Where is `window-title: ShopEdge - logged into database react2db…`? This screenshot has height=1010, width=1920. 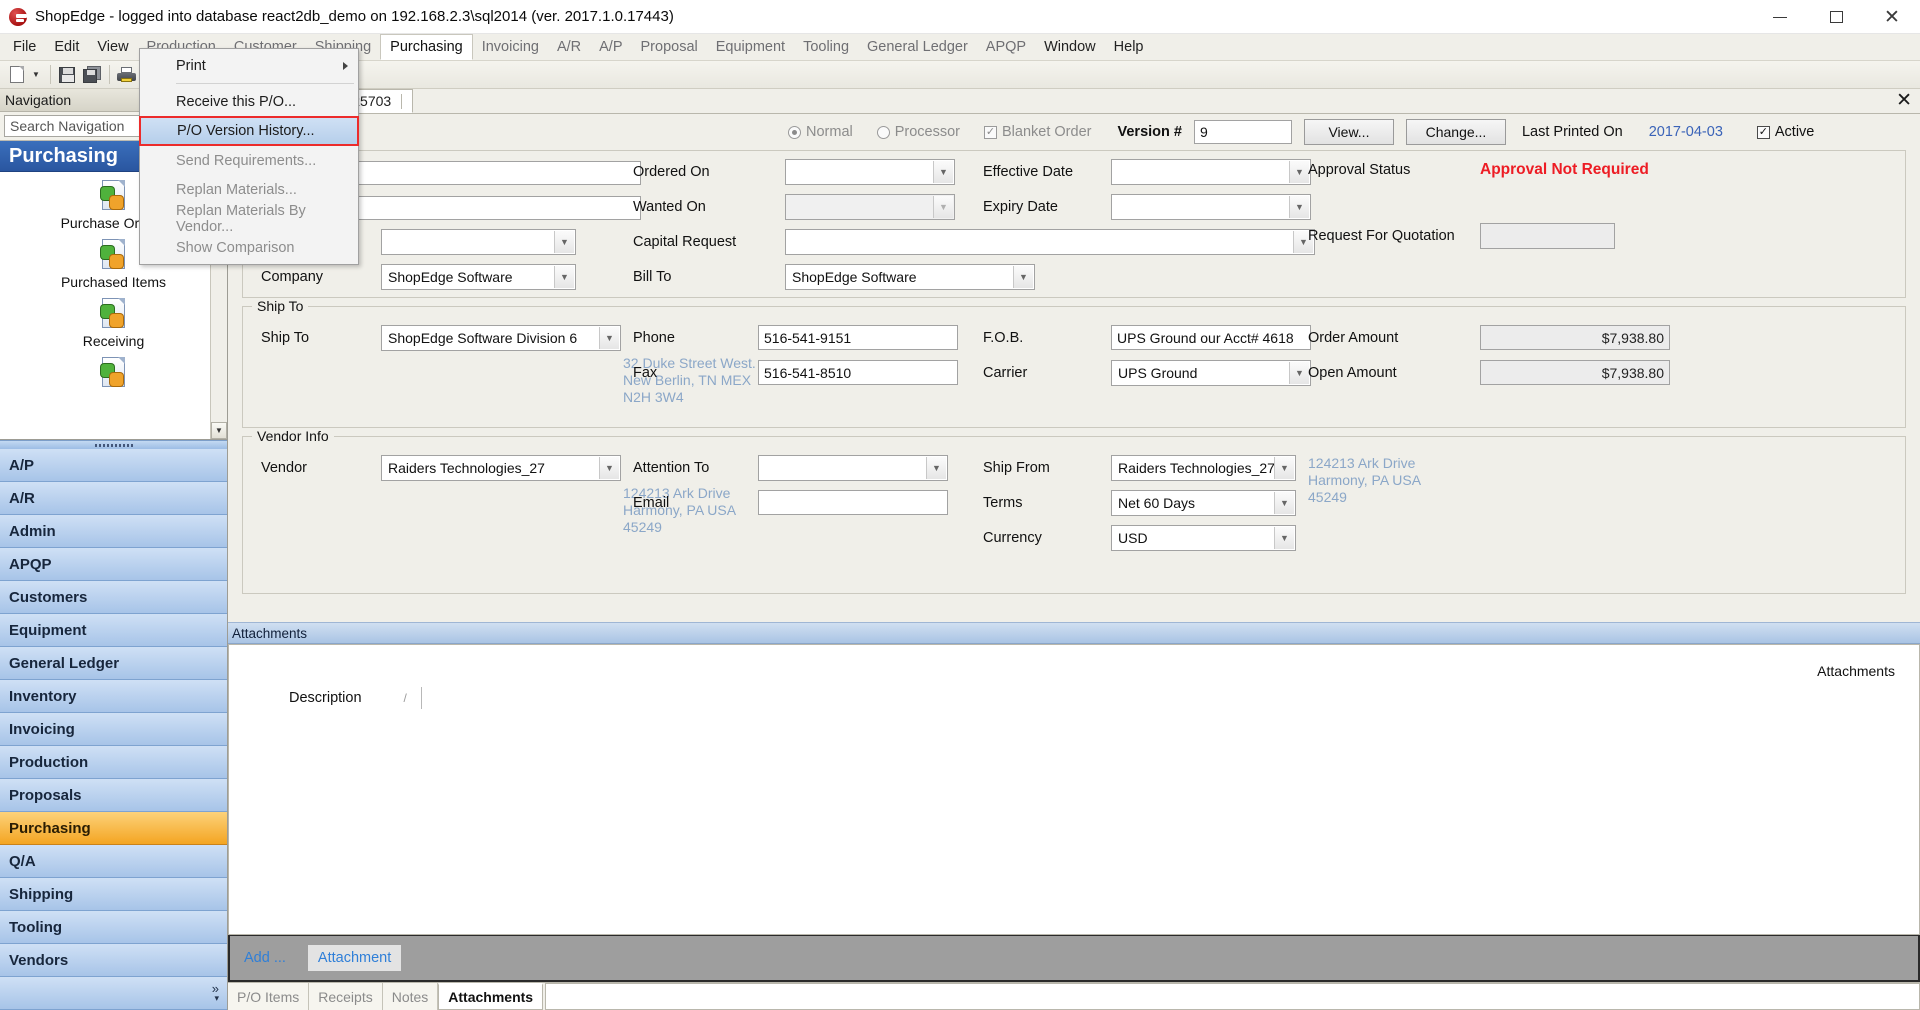
window-title: ShopEdge - logged into database react2db… is located at coordinates (354, 16).